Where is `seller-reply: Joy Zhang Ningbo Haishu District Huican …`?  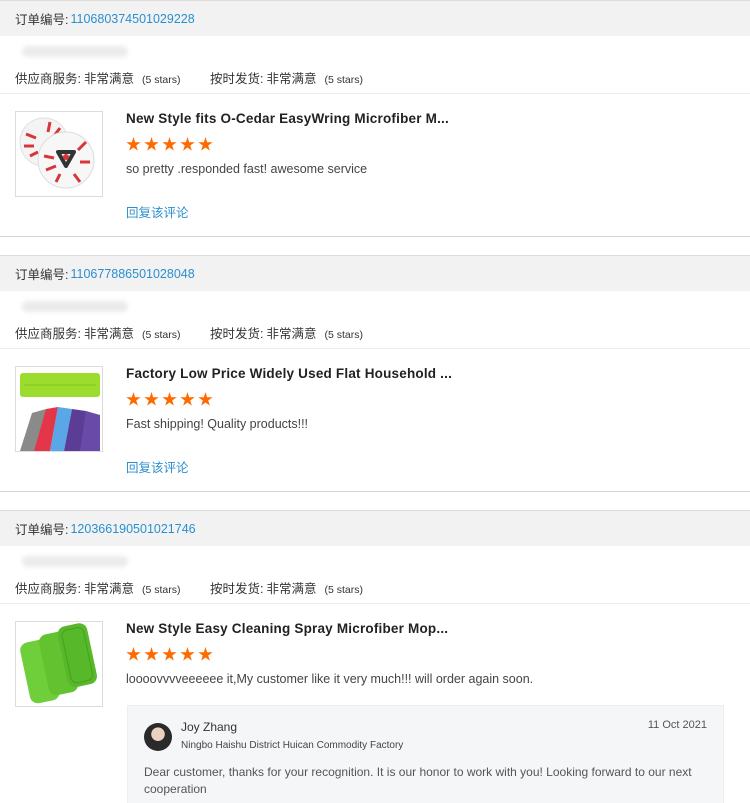 seller-reply: Joy Zhang Ningbo Haishu District Huican … is located at coordinates (425, 754).